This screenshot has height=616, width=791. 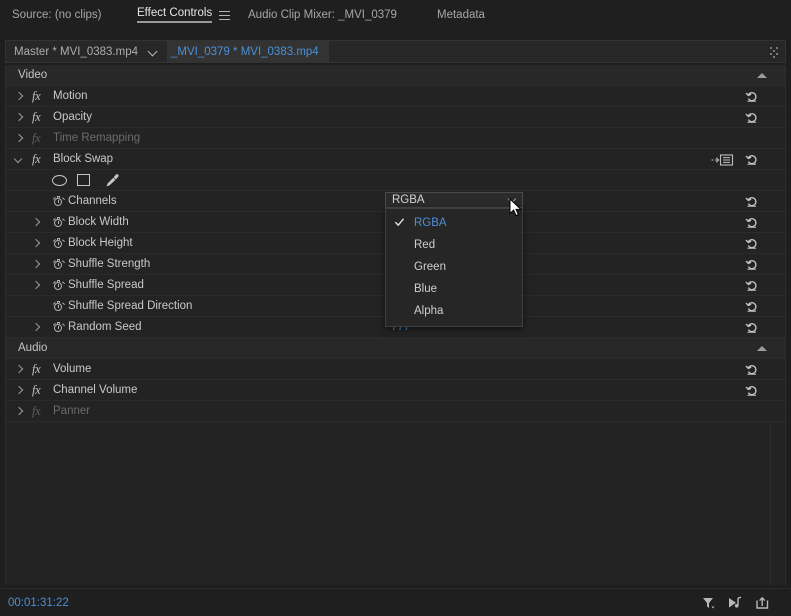 I want to click on disclosure-triangle-open, so click(x=19, y=159).